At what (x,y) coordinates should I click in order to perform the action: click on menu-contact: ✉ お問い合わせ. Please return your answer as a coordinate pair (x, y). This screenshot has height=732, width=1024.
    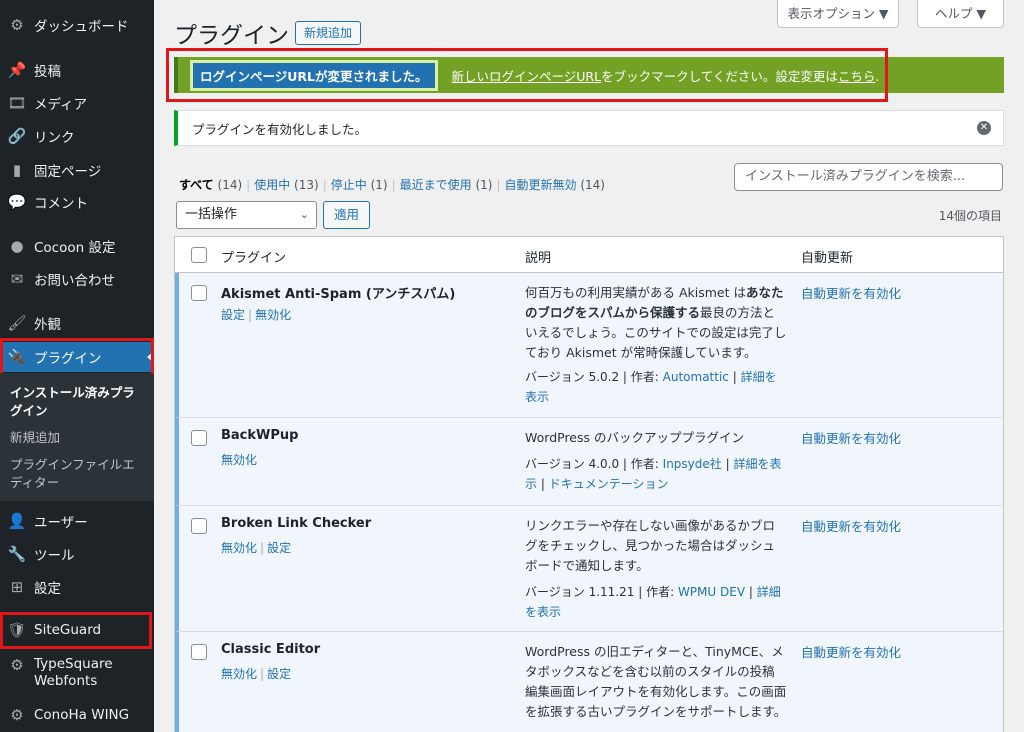
    Looking at the image, I should click on (77, 279).